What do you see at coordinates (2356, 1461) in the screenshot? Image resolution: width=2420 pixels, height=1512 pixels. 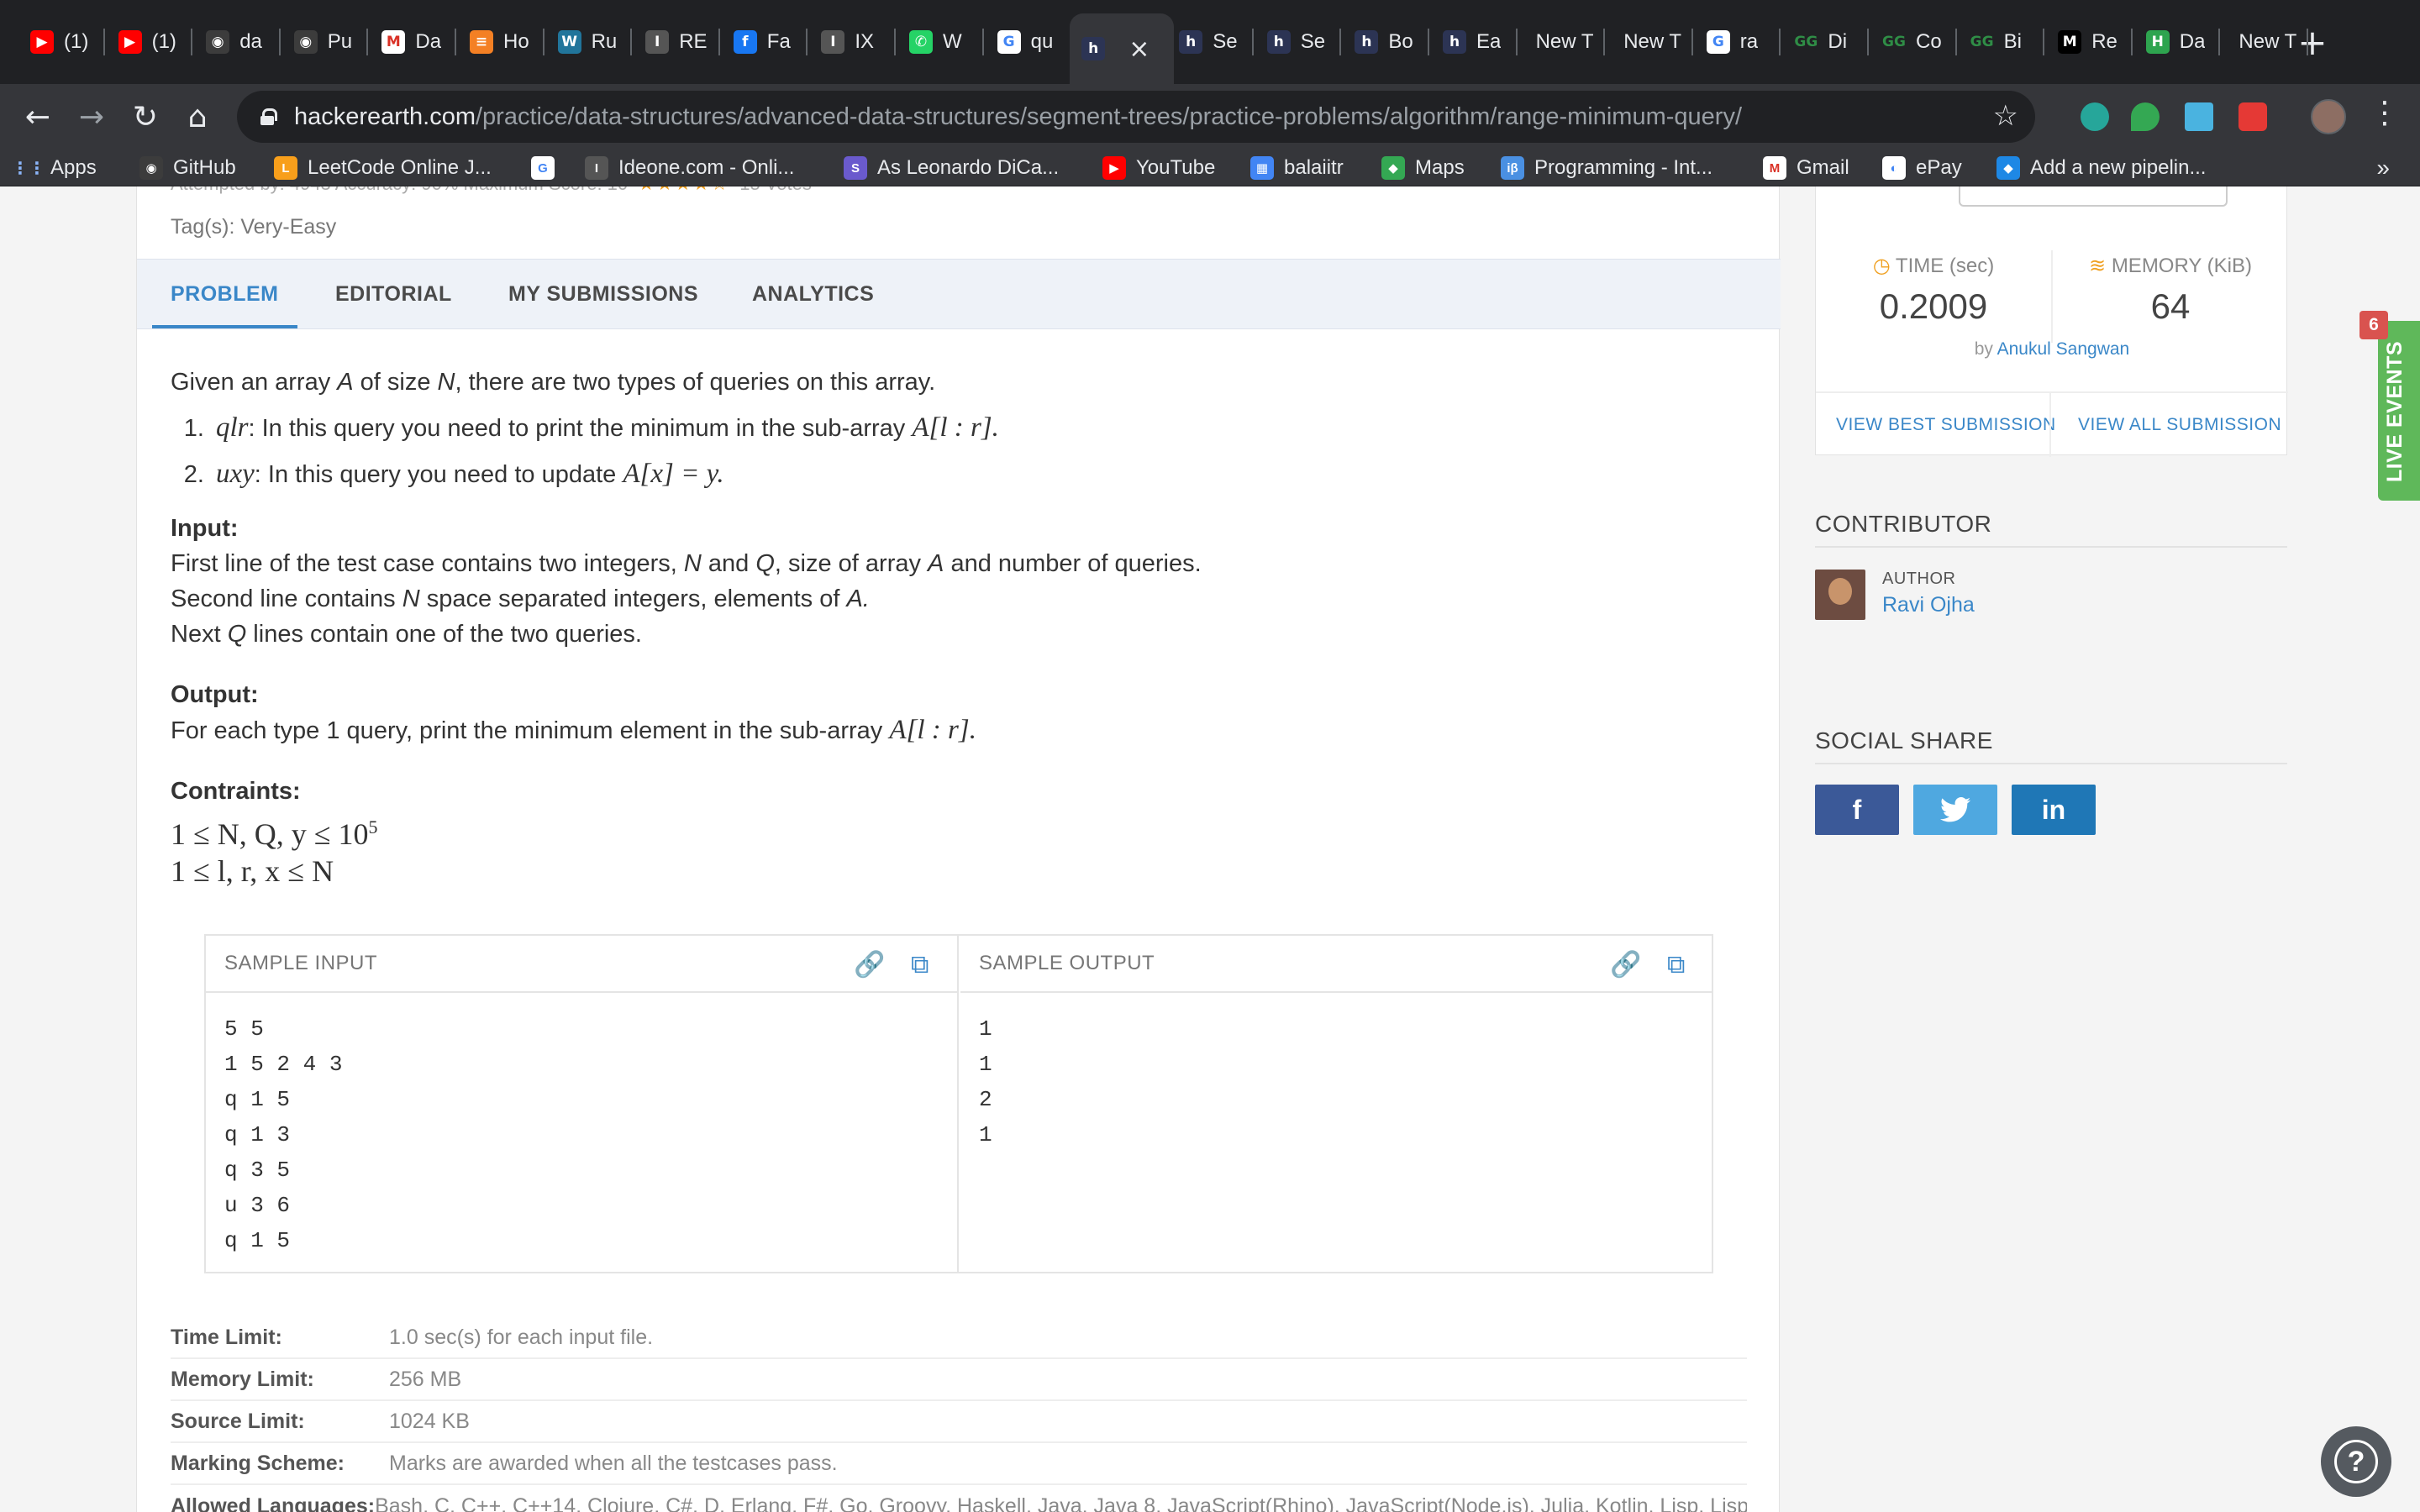 I see `help-button: ?` at bounding box center [2356, 1461].